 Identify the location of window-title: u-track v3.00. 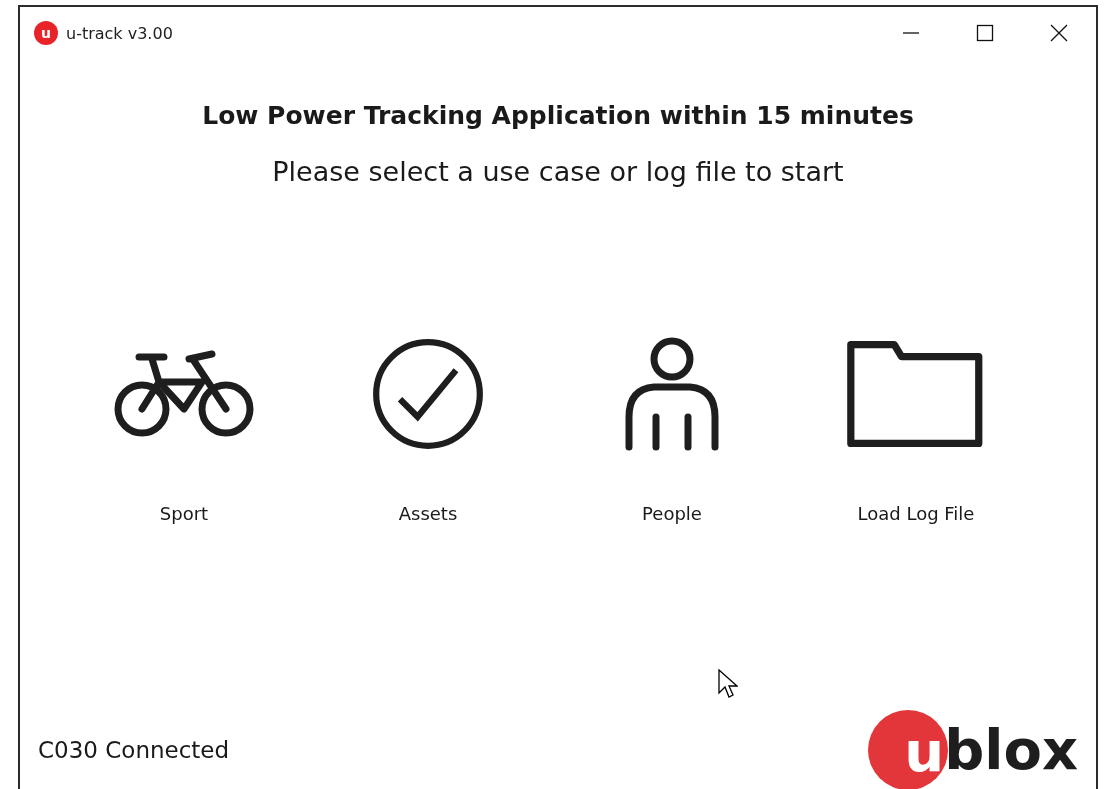
(119, 33).